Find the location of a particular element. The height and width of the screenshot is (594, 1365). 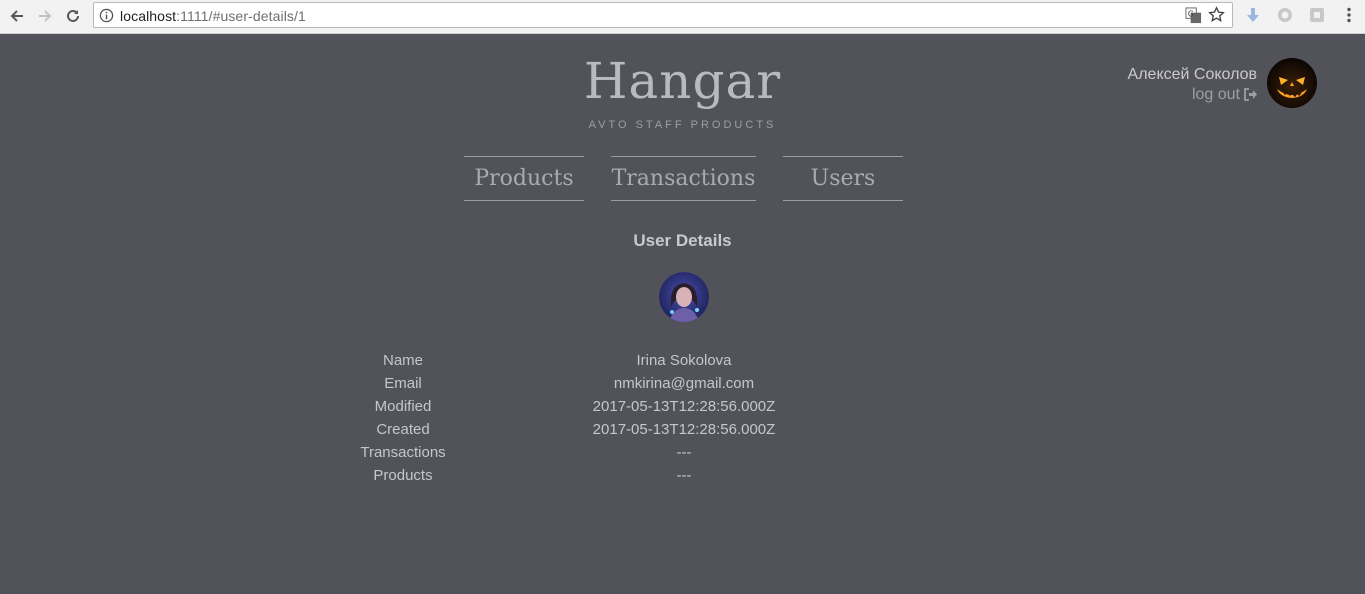

detail-label: Created is located at coordinates (403, 429).